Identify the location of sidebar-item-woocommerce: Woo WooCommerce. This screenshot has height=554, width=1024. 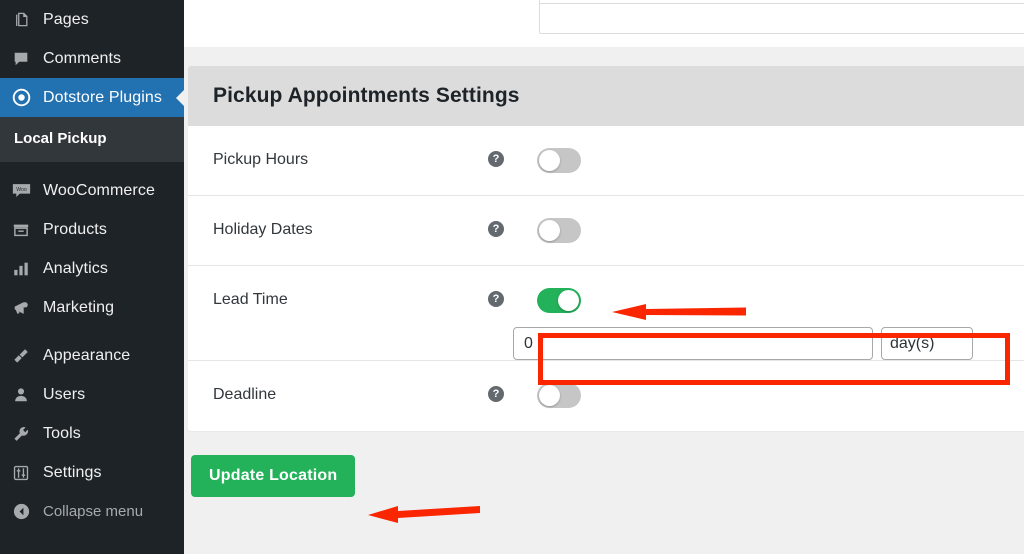
(92, 190).